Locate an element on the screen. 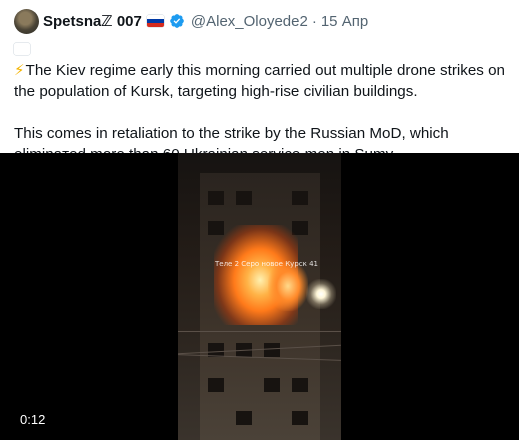 This screenshot has height=440, width=519. author-display-name: Spetsnaℤ 007 is located at coordinates (92, 21).